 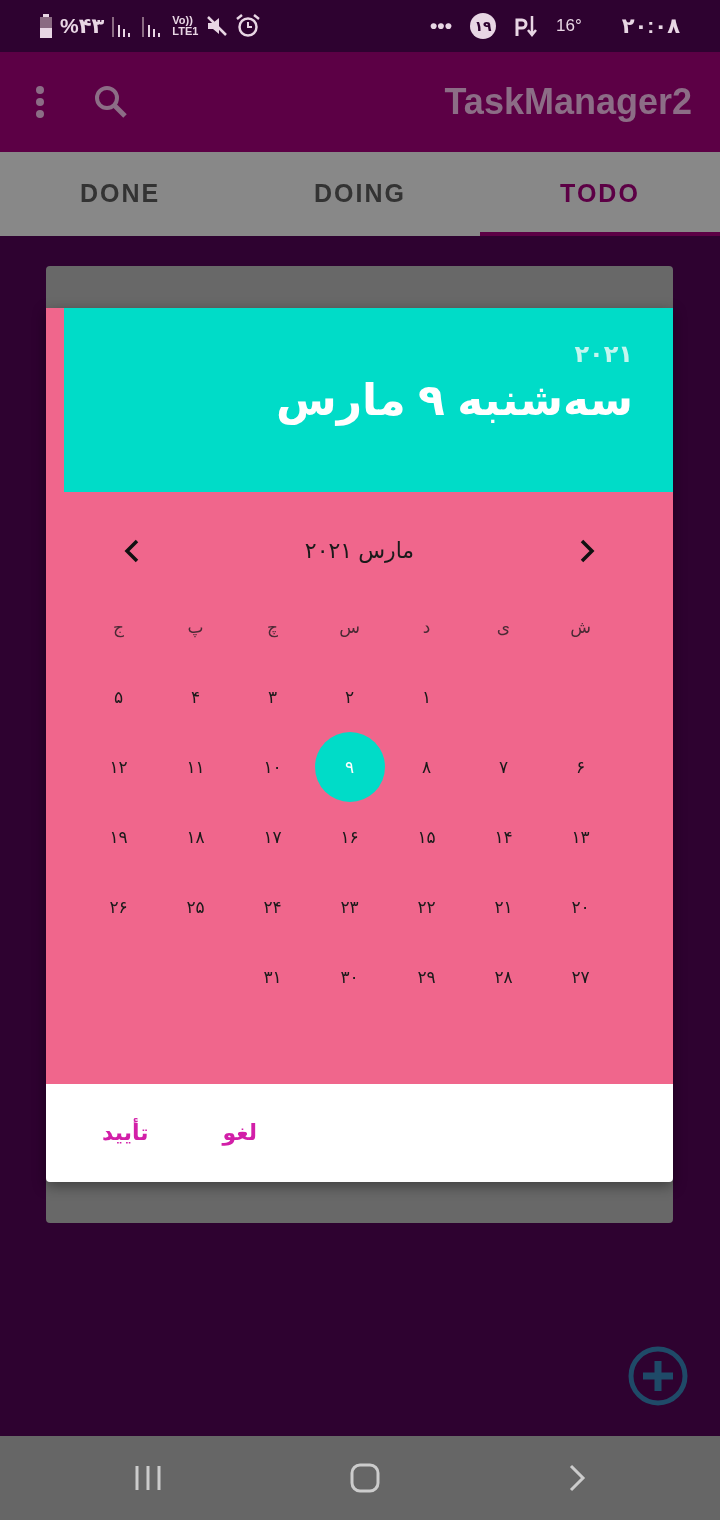 I want to click on calendar-day: ۲۴, so click(x=272, y=907).